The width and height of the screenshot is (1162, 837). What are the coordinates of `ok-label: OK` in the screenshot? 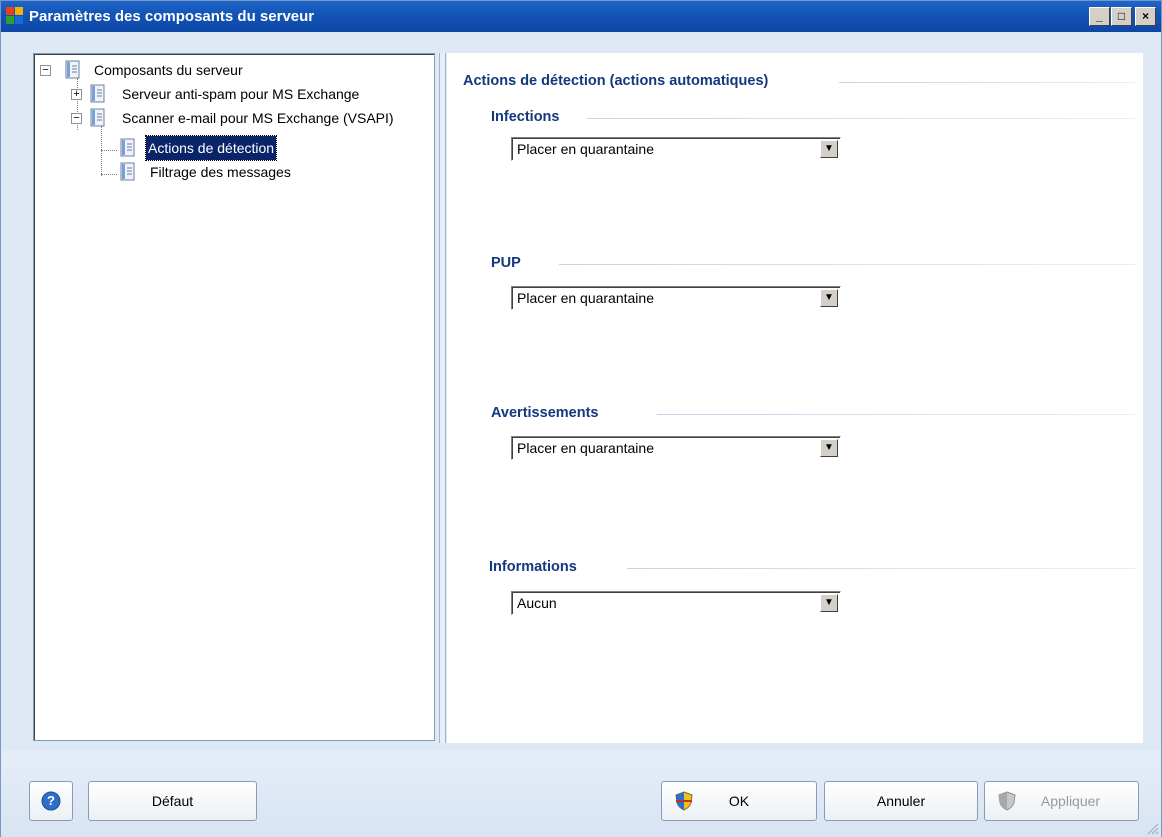 It's located at (739, 801).